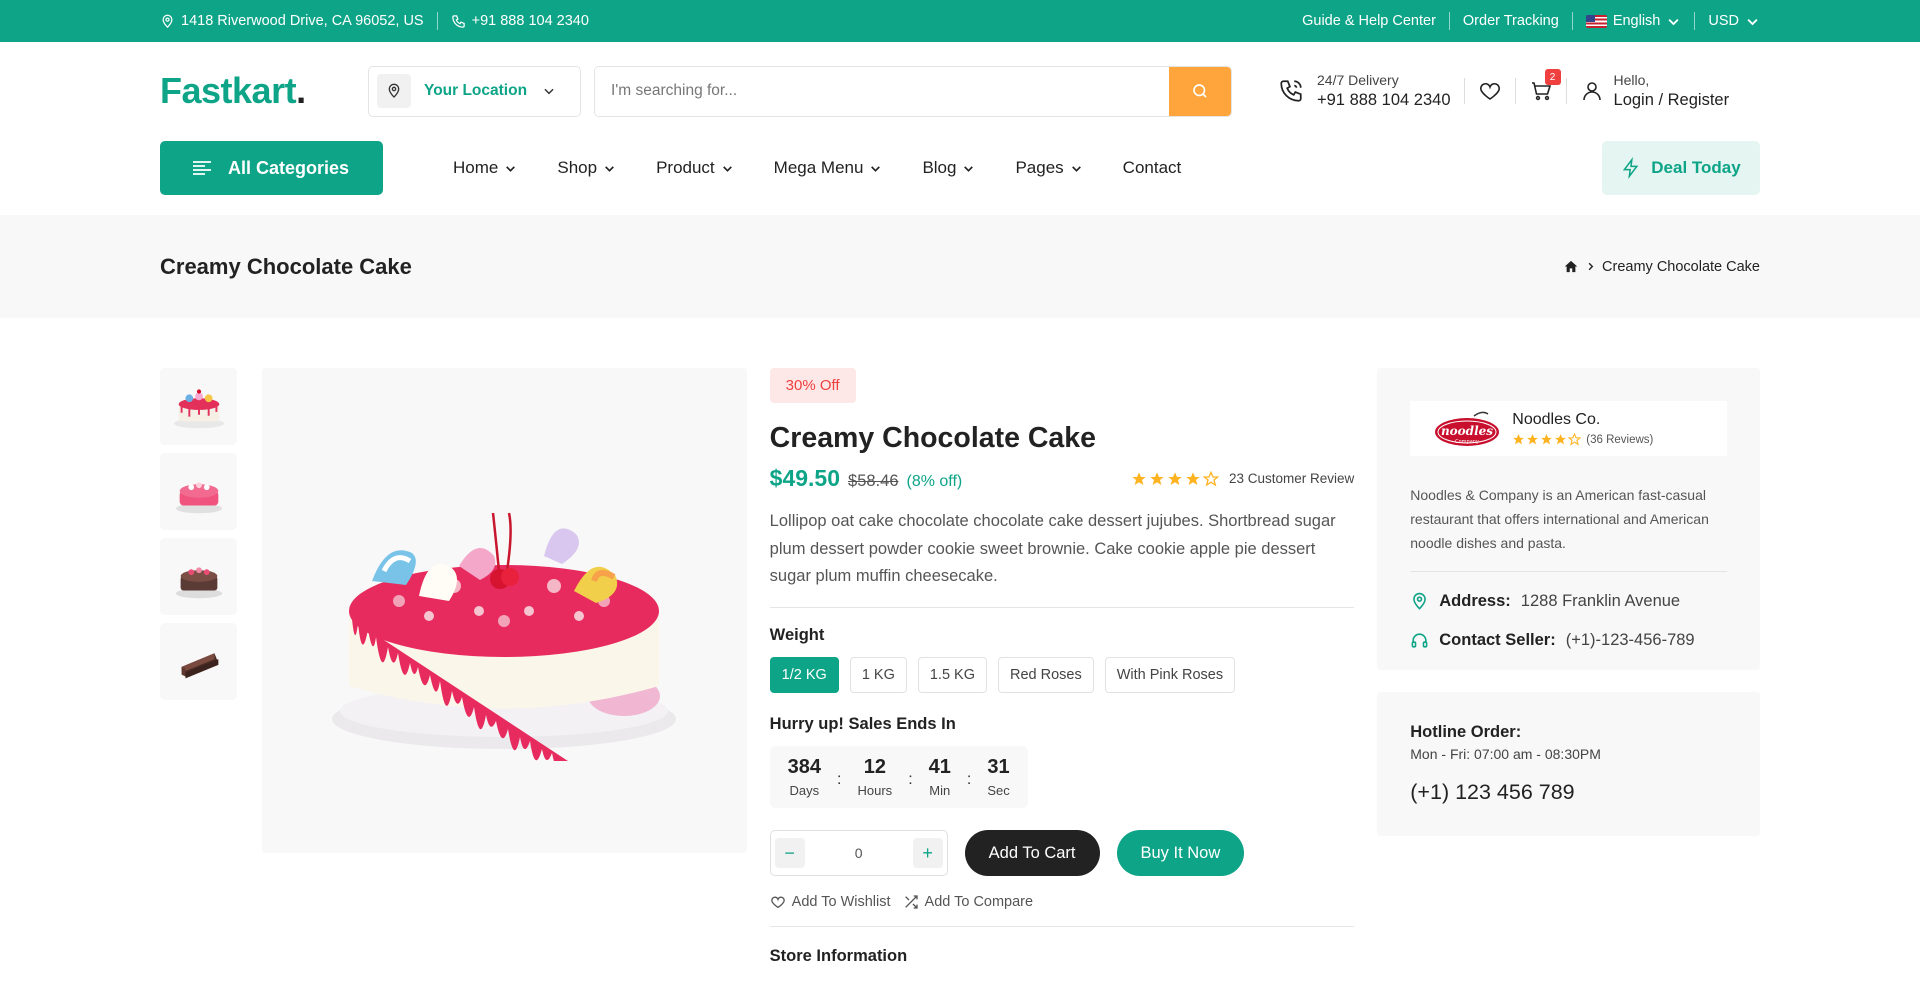 The image size is (1920, 1000). I want to click on deal-today-button: Deal Today, so click(1681, 168).